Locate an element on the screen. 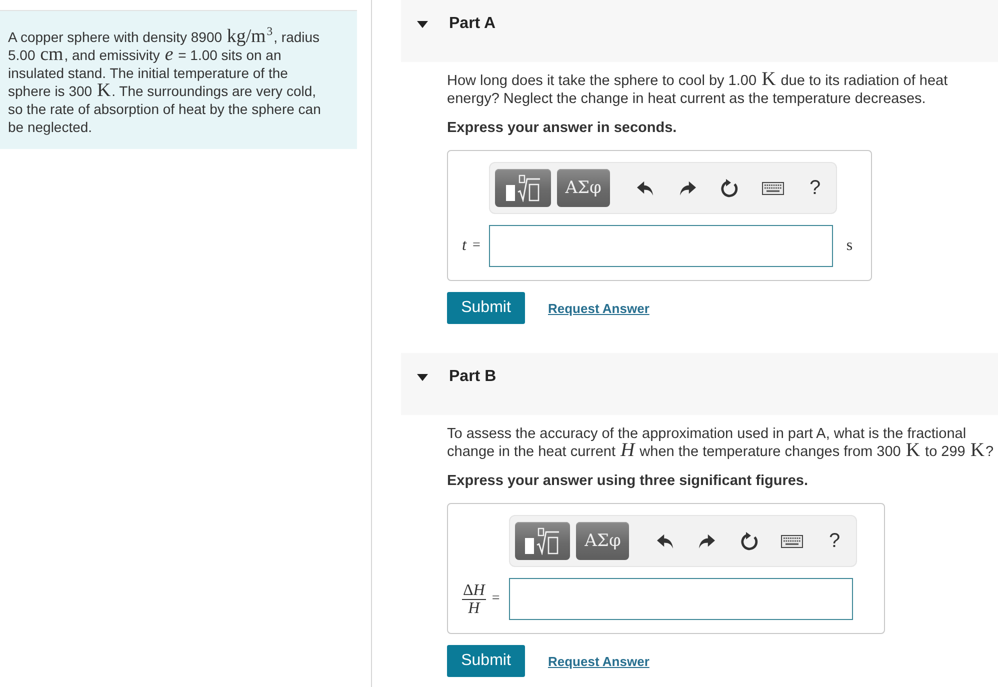 This screenshot has width=998, height=687. part-header: Part A is located at coordinates (699, 31).